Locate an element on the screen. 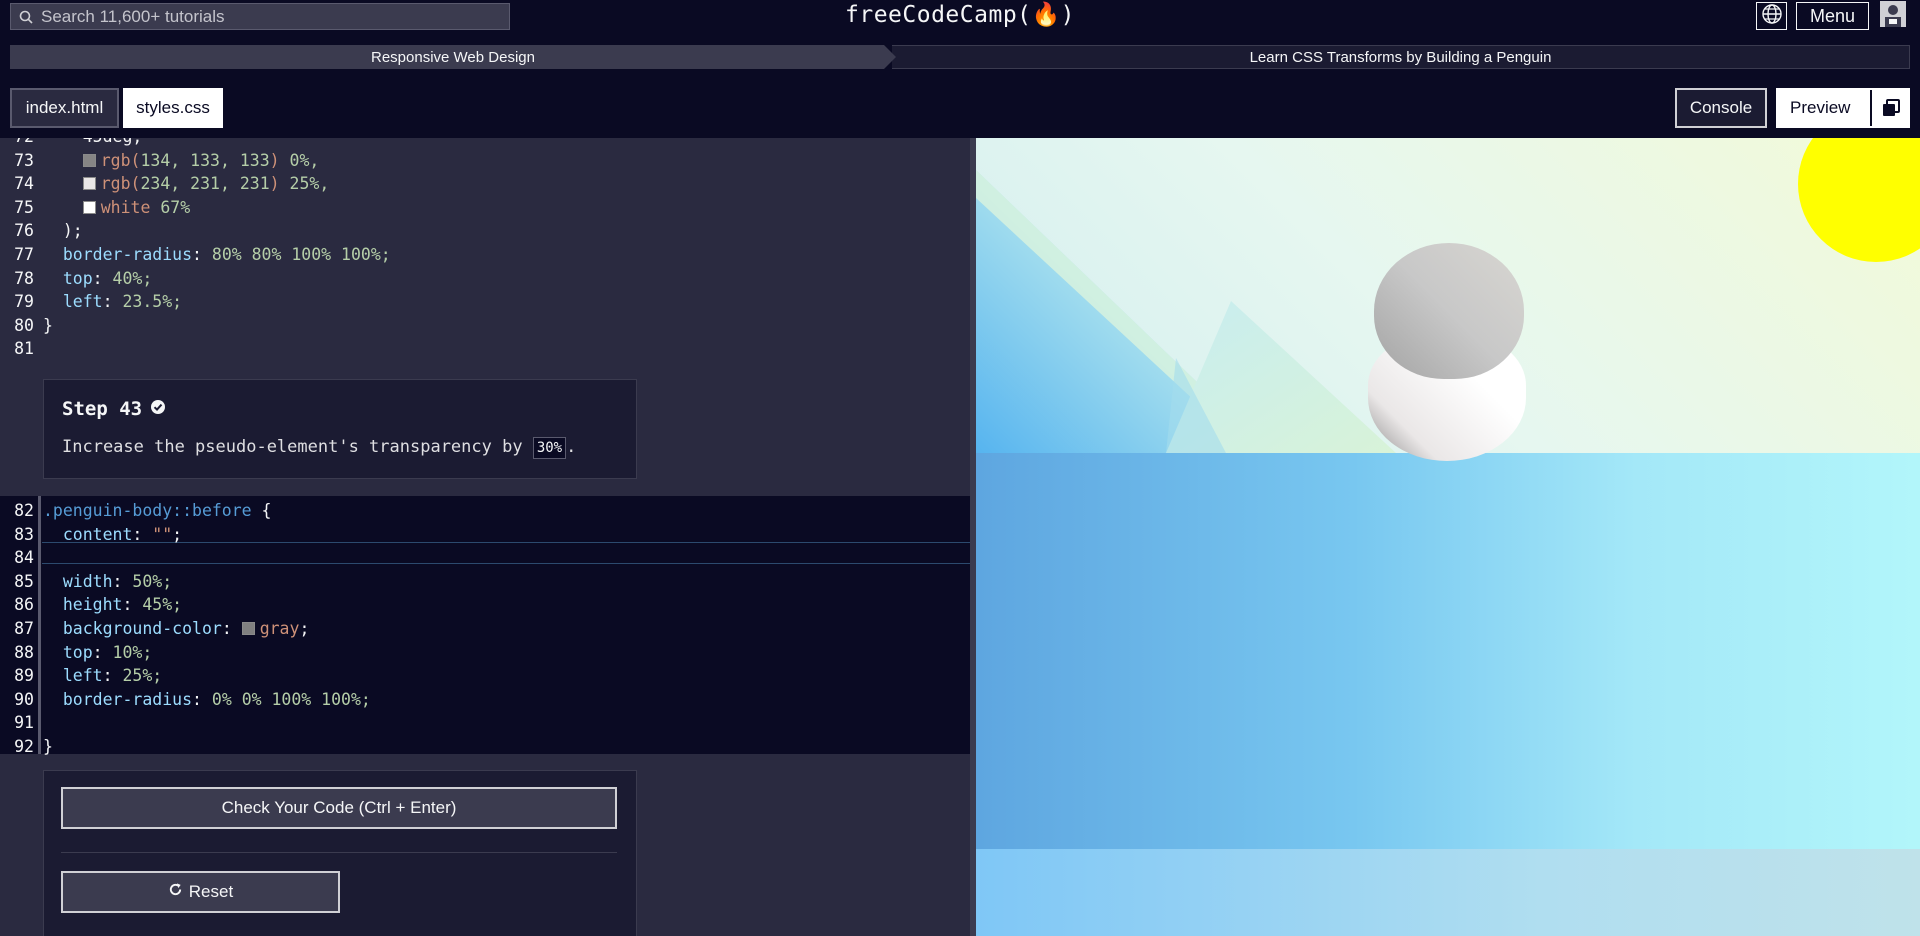 The height and width of the screenshot is (936, 1920). menu-button: Menu is located at coordinates (1832, 16).